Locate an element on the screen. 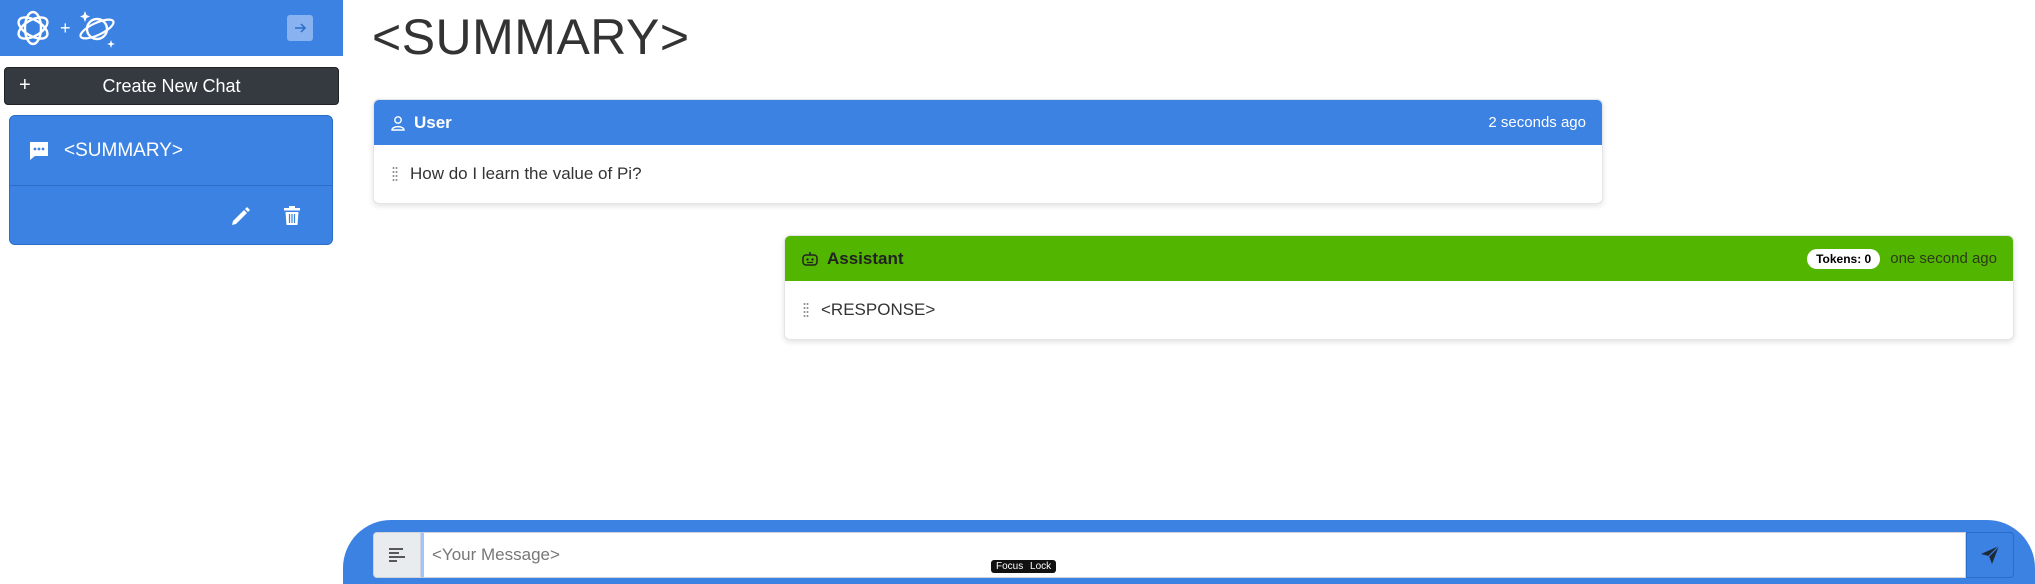 This screenshot has height=584, width=2035. assistant-message-text: <RESPONSE> is located at coordinates (878, 309).